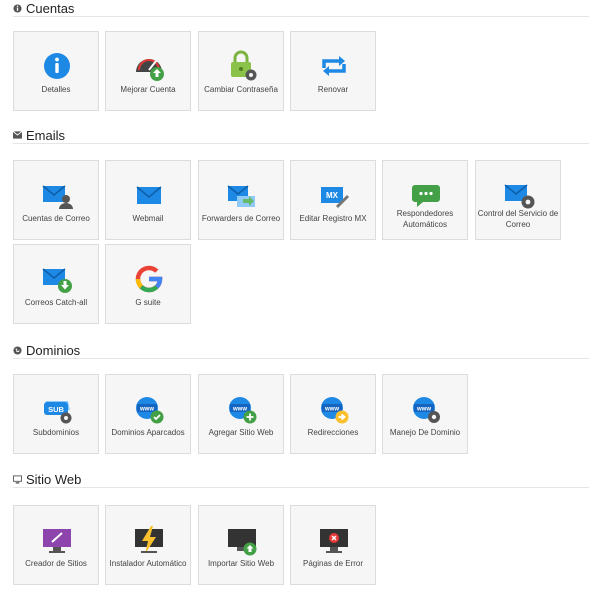  I want to click on mail-download-icon, so click(57, 279).